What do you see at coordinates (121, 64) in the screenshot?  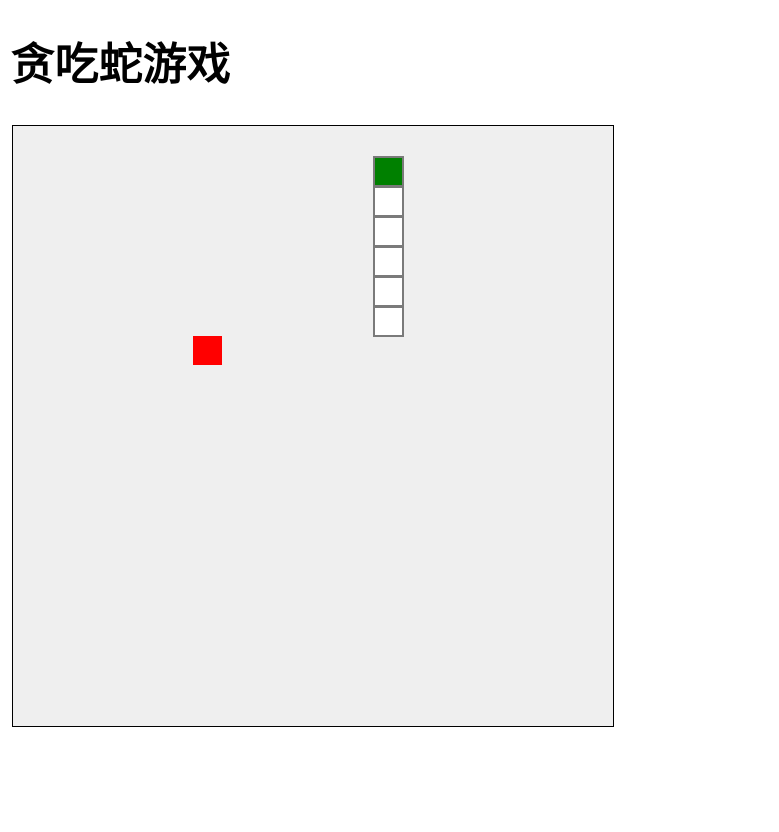 I see `page-title: 贪吃蛇游戏` at bounding box center [121, 64].